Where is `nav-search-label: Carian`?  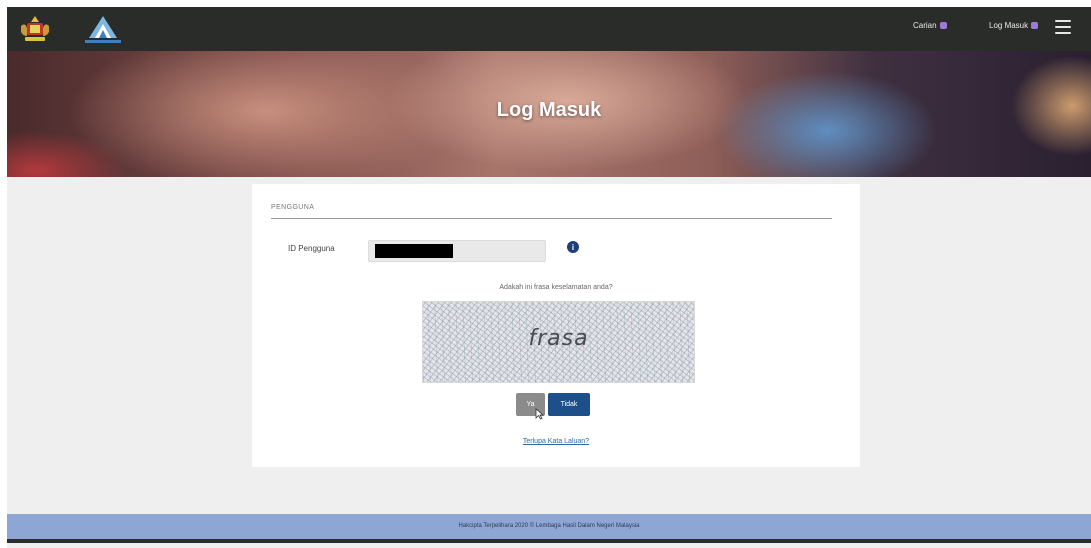
nav-search-label: Carian is located at coordinates (925, 25).